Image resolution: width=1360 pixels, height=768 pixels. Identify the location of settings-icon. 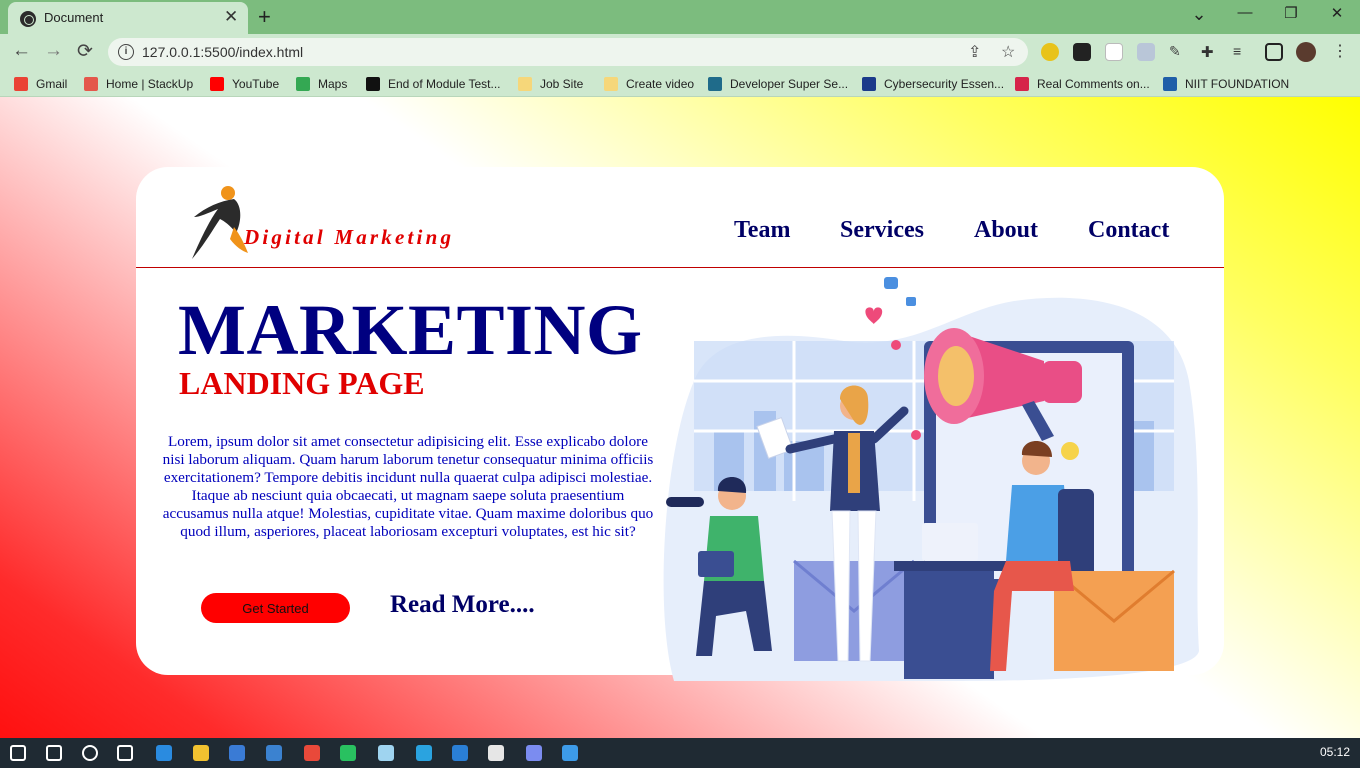
(496, 753).